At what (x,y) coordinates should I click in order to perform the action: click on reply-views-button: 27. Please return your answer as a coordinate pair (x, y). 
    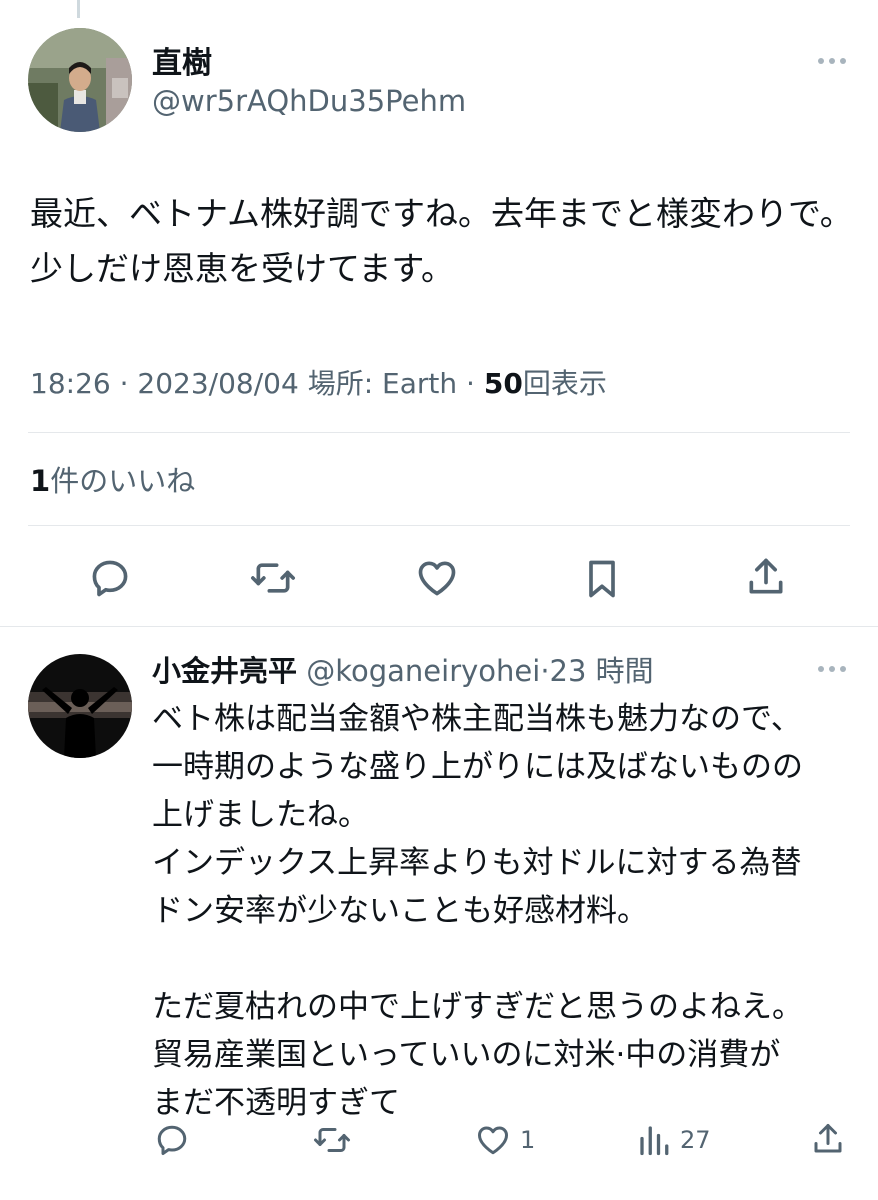
    Looking at the image, I should click on (673, 1140).